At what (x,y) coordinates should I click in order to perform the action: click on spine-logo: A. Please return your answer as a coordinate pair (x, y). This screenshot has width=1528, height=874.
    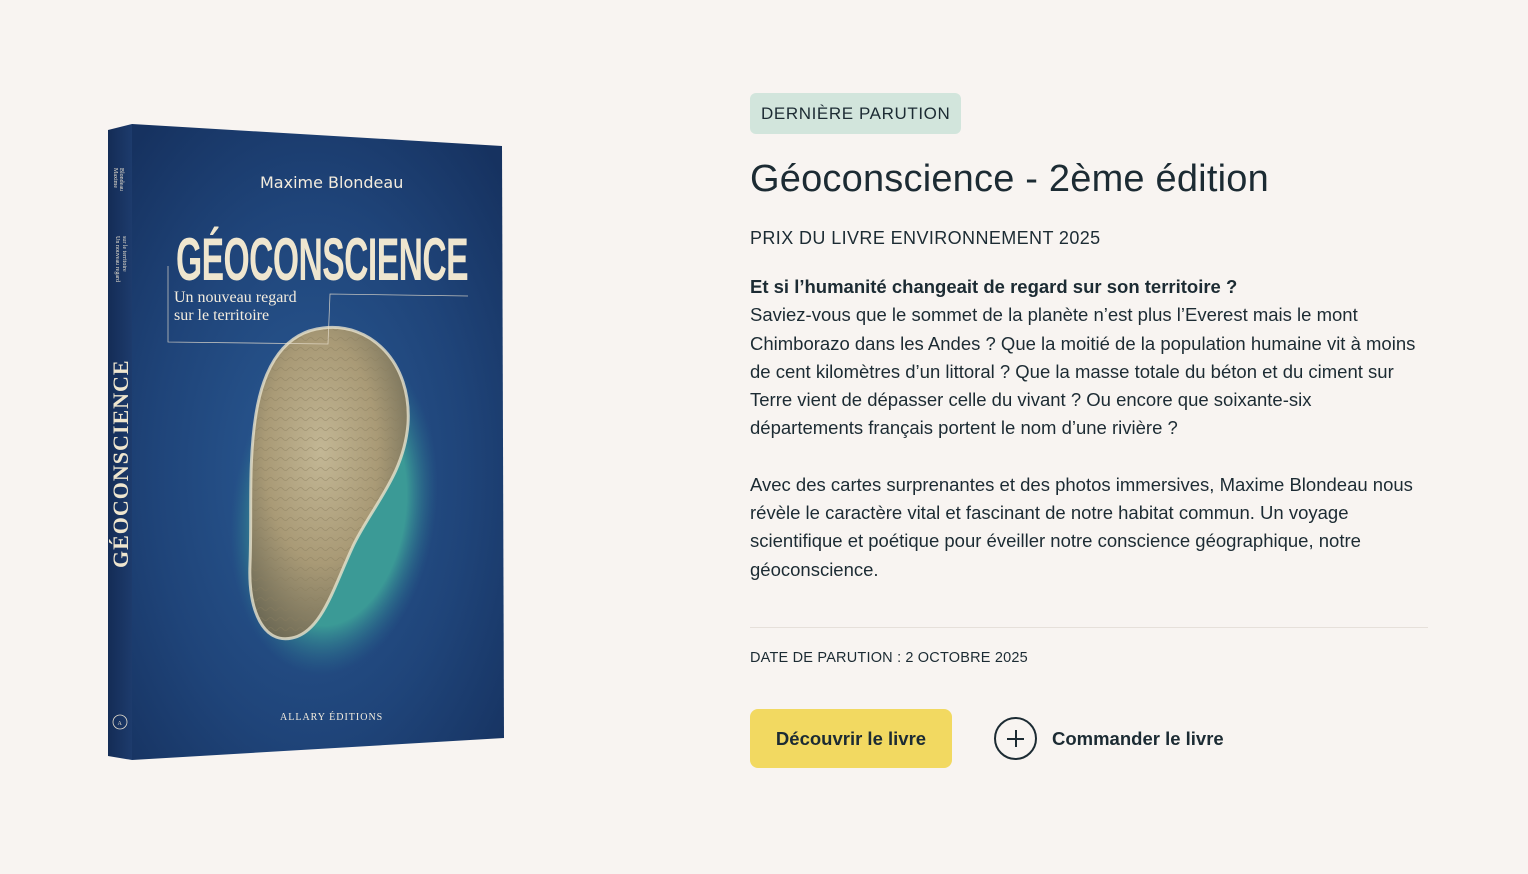
    Looking at the image, I should click on (120, 724).